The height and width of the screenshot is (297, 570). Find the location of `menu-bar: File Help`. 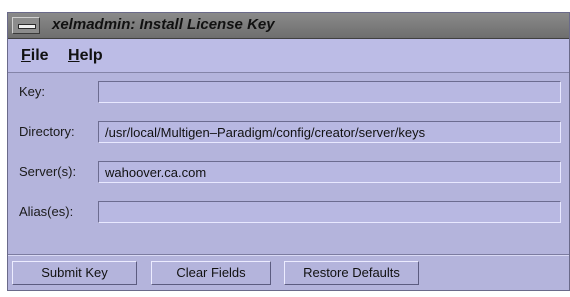

menu-bar: File Help is located at coordinates (288, 56).